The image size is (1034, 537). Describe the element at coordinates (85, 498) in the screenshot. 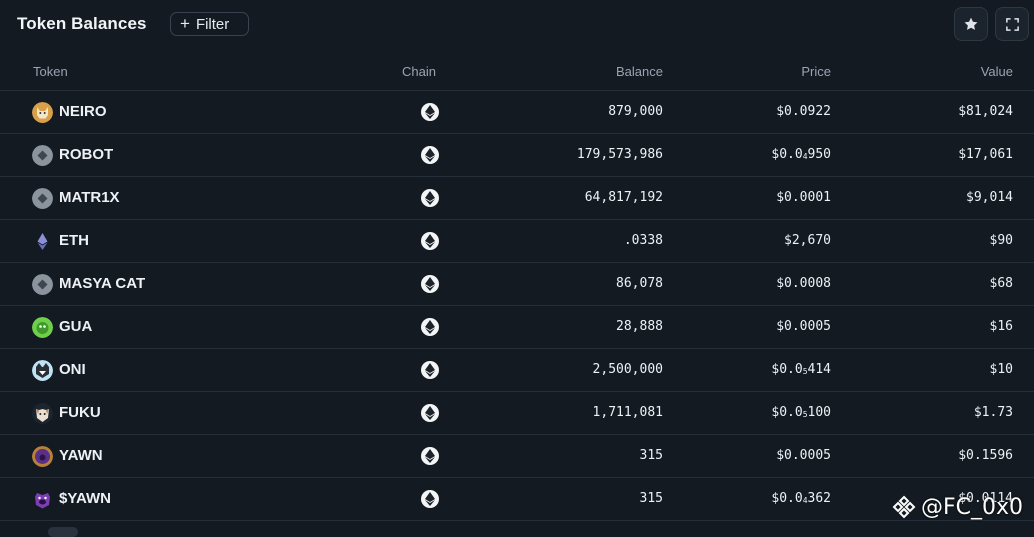

I see `token-name: $YAWN` at that location.